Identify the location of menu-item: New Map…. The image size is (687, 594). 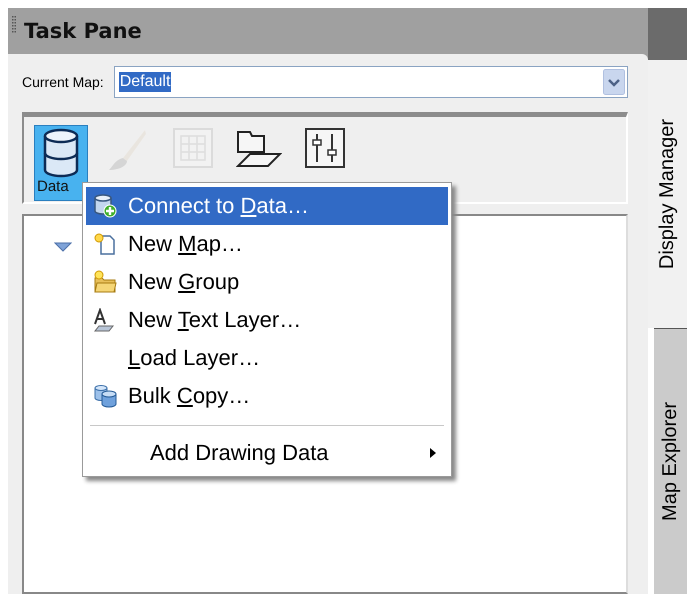
(267, 244).